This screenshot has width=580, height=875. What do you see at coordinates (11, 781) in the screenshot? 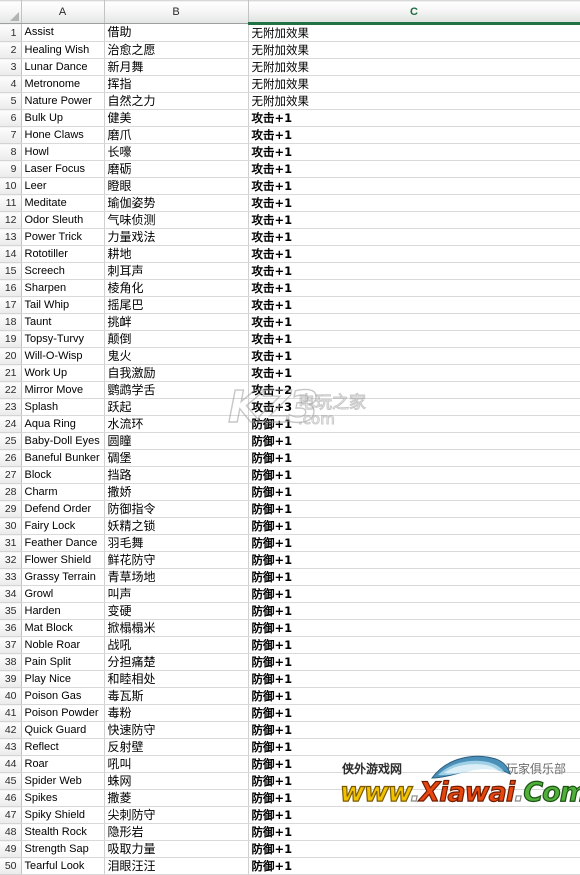
I see `row-header: 45` at bounding box center [11, 781].